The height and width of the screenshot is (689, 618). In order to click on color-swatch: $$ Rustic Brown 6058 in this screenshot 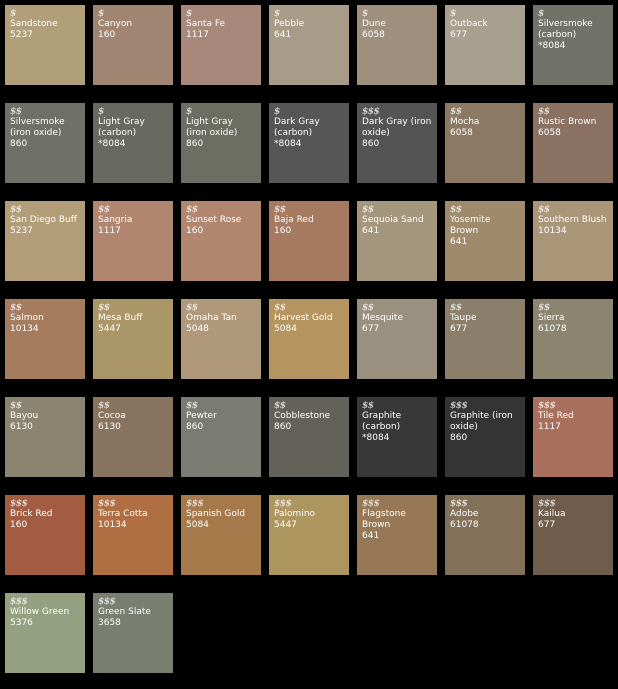, I will do `click(573, 143)`.